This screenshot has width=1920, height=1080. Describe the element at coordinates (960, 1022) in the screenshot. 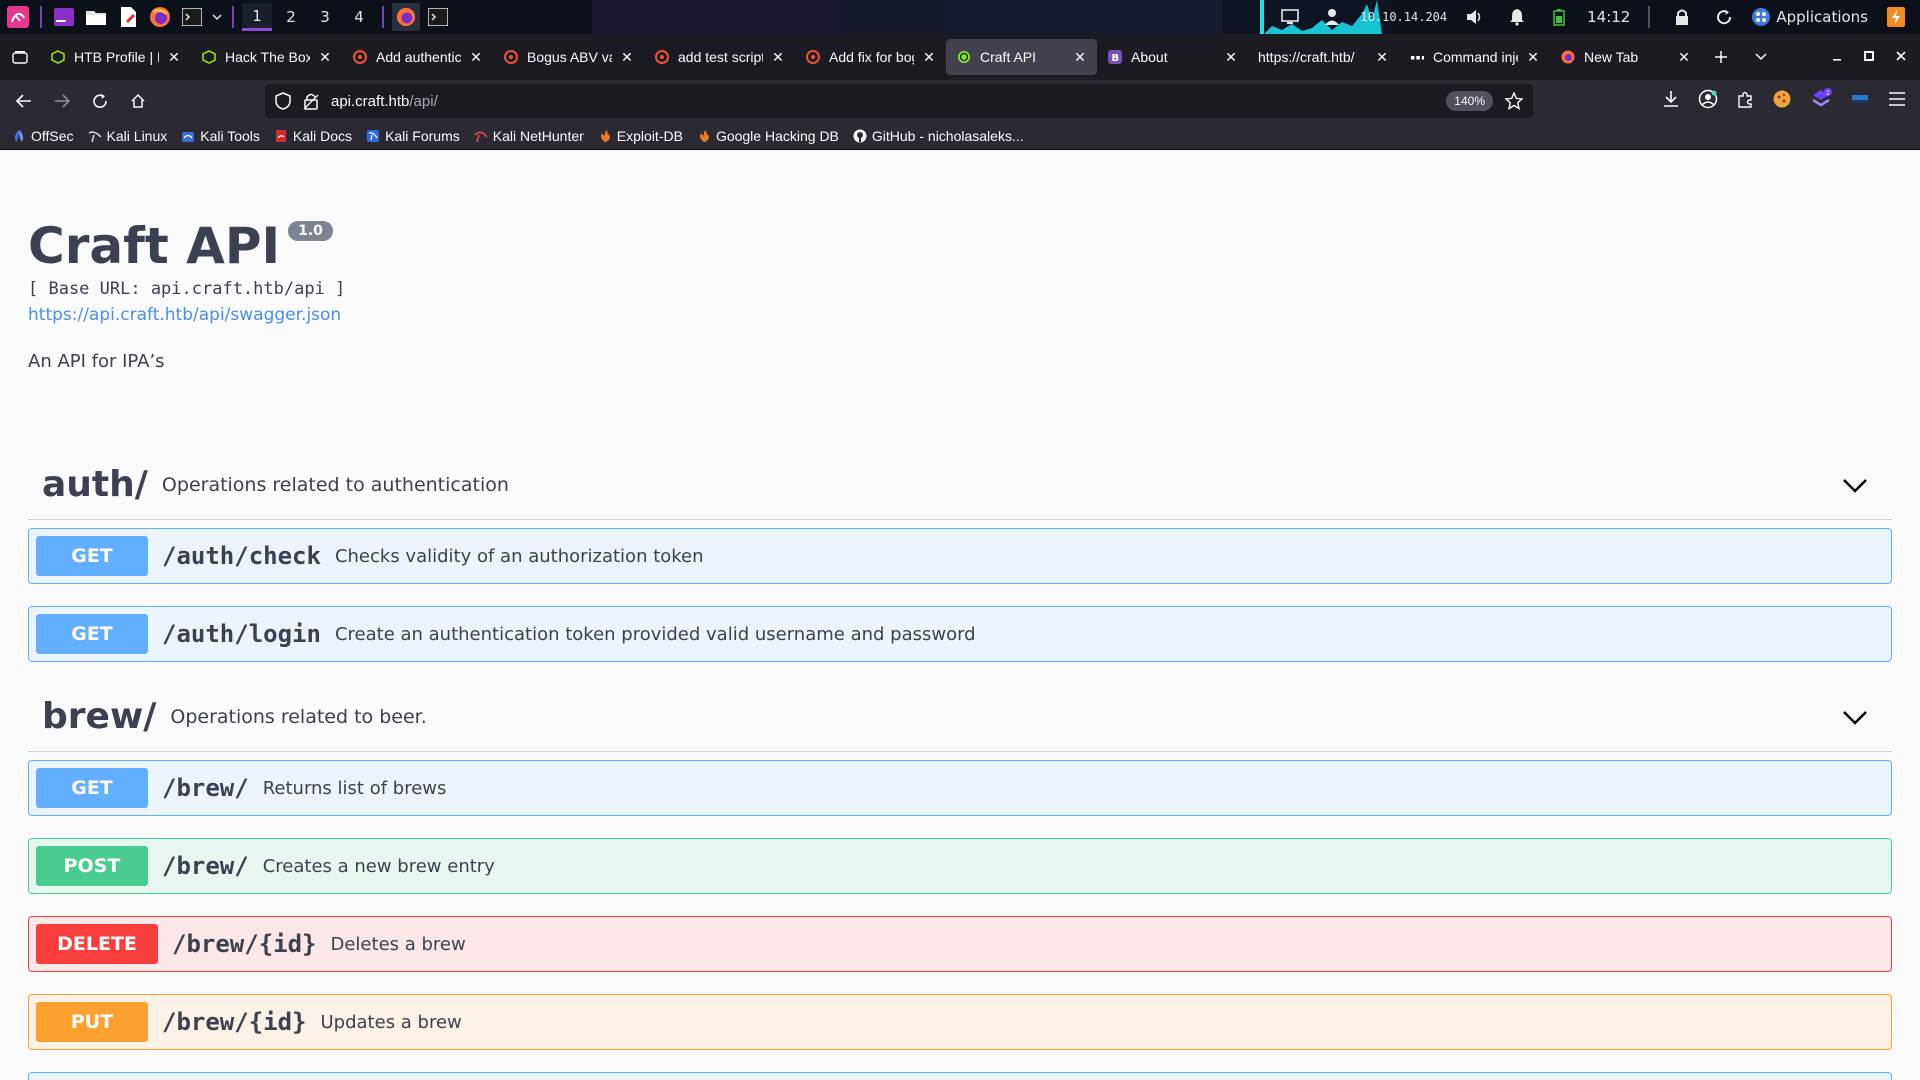

I see `operation-put-brew-id: PUT /brew/{id} Updates a brew` at that location.